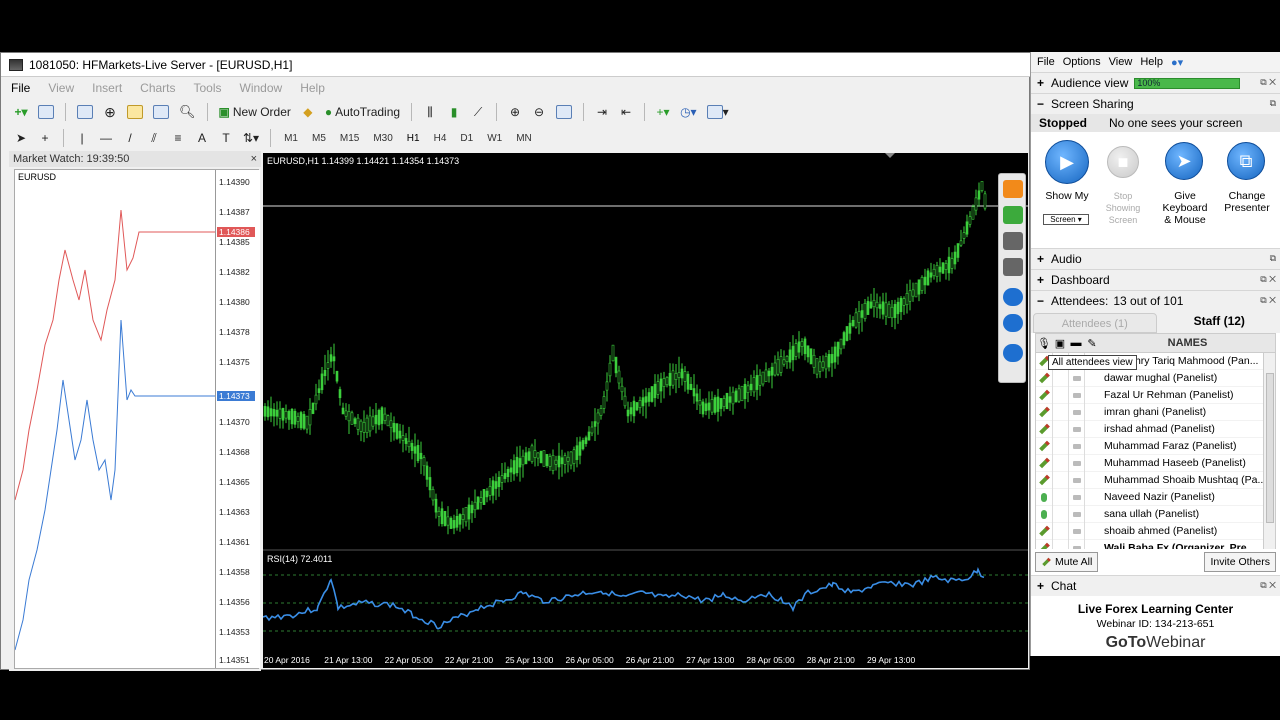  I want to click on menu-charts: Charts, so click(157, 88).